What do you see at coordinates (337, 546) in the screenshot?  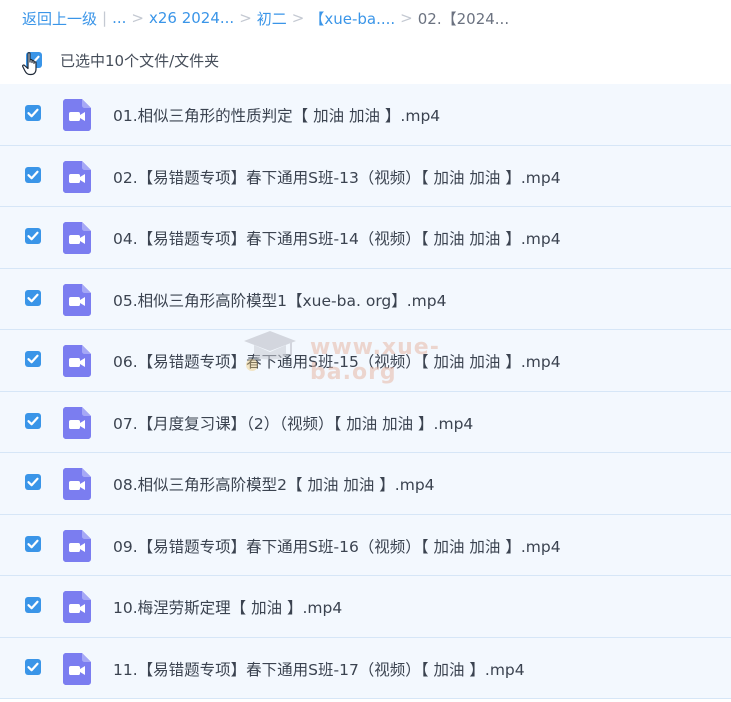 I see `file-name: 09.【易错题专项】春下通用S班-16（视频）【 加油 加油 】.mp4` at bounding box center [337, 546].